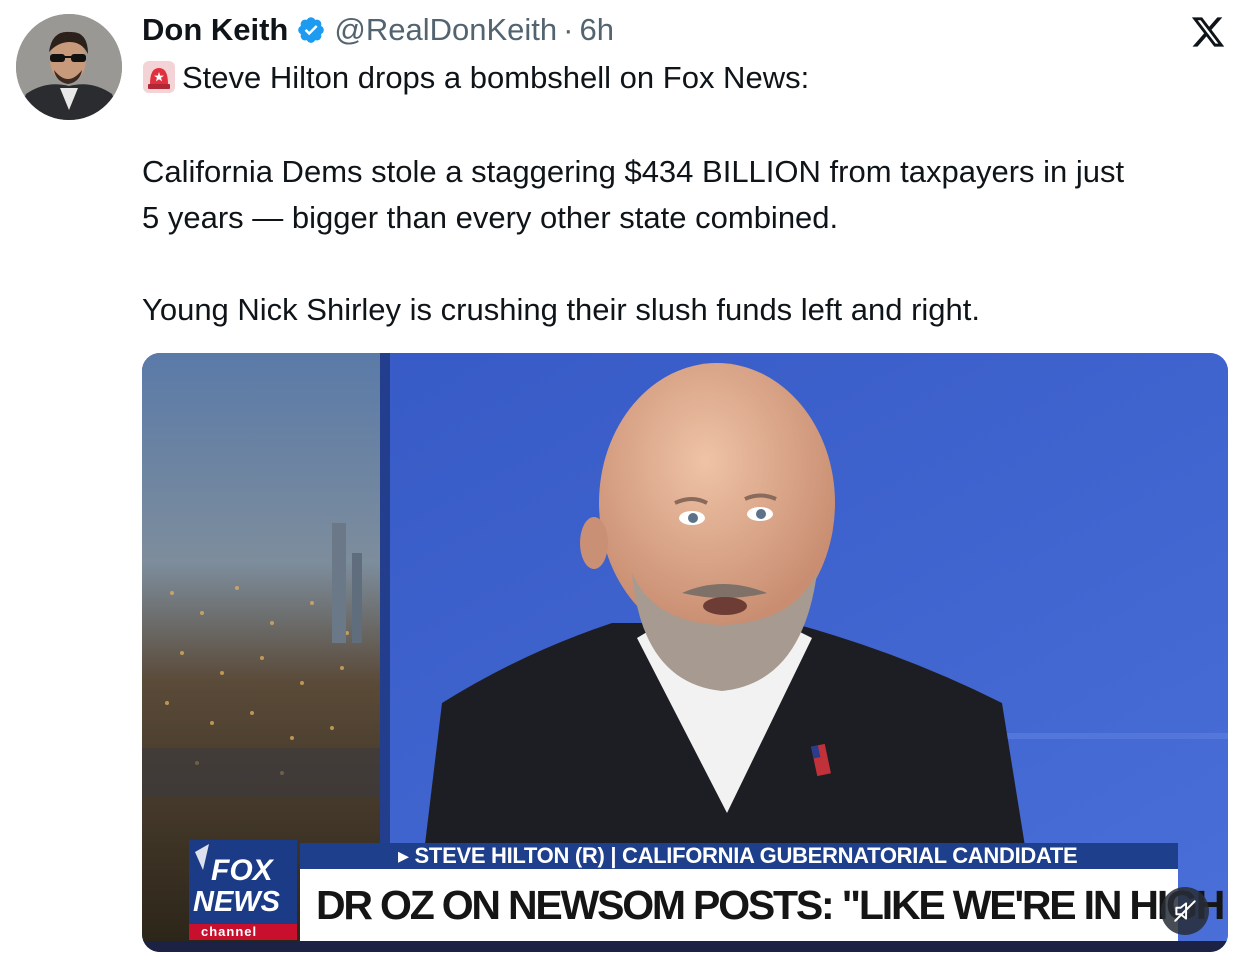 Image resolution: width=1258 pixels, height=971 pixels. Describe the element at coordinates (445, 30) in the screenshot. I see `author-handle: @RealDonKeith` at that location.